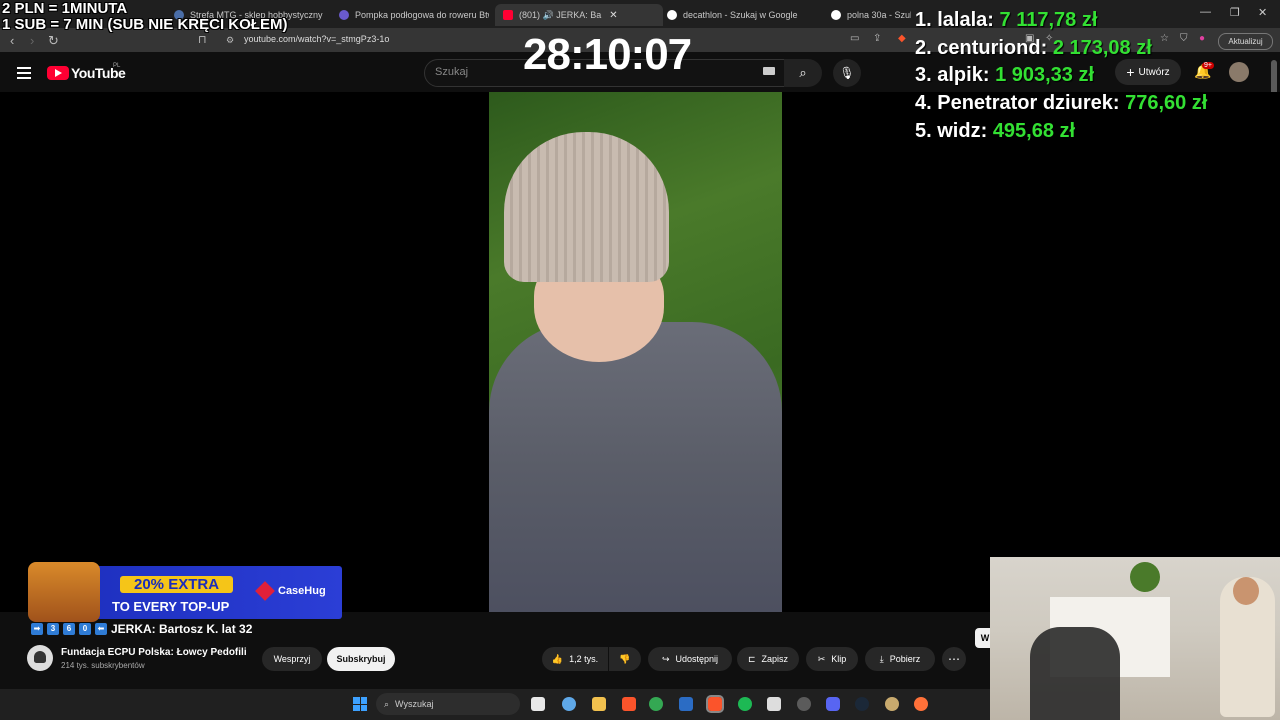  Describe the element at coordinates (877, 38) in the screenshot. I see `share-page-icon: ⇪` at that location.